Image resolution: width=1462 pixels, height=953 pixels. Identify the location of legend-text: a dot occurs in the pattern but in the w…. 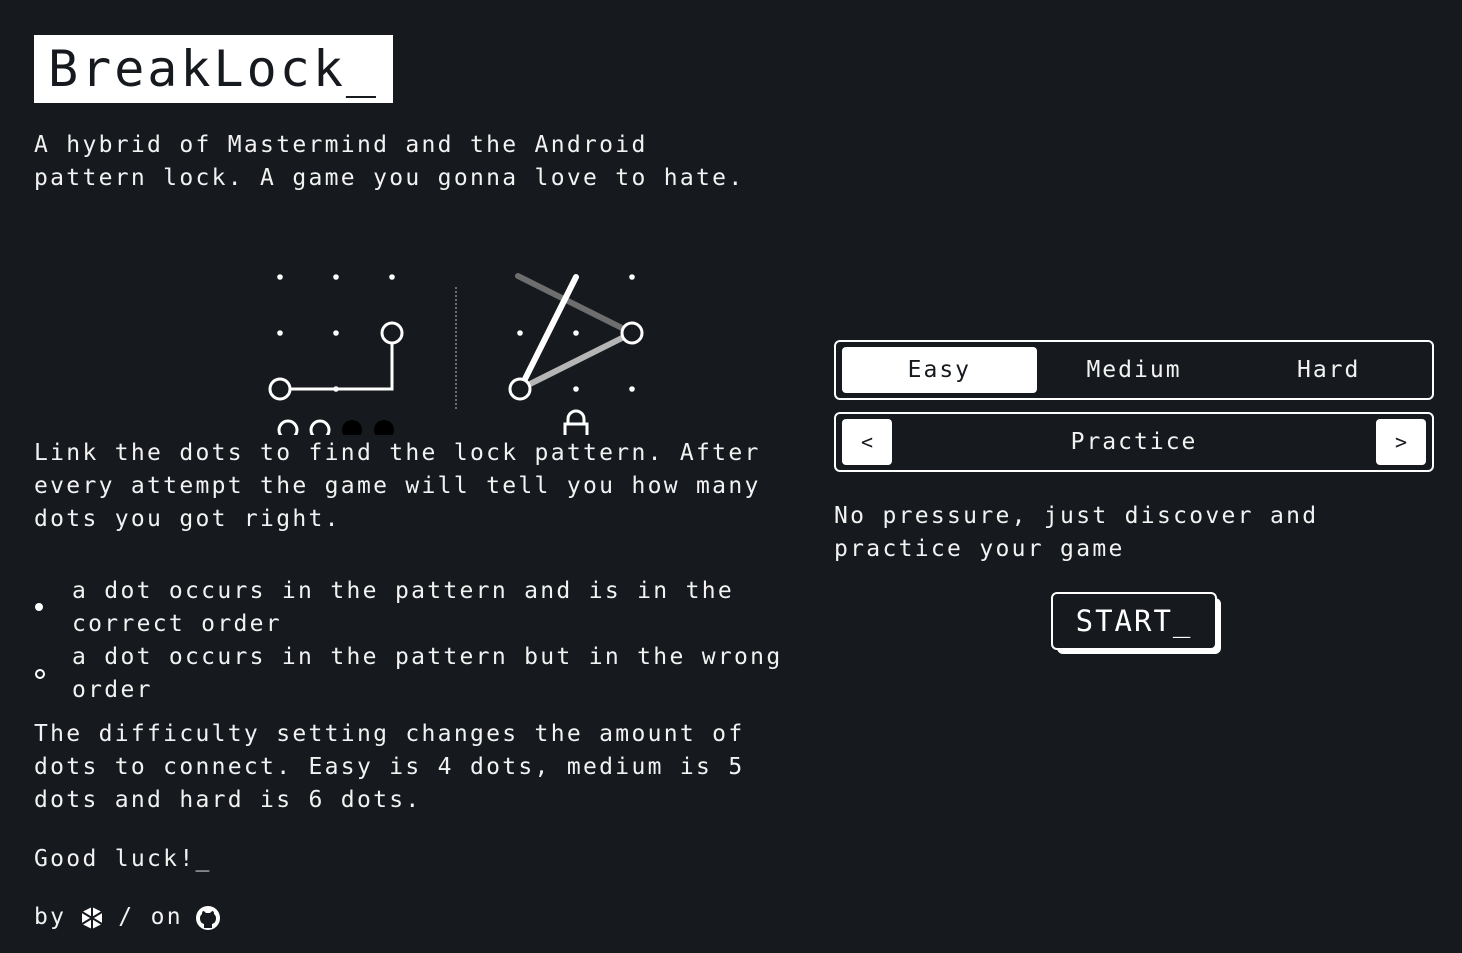
(427, 673).